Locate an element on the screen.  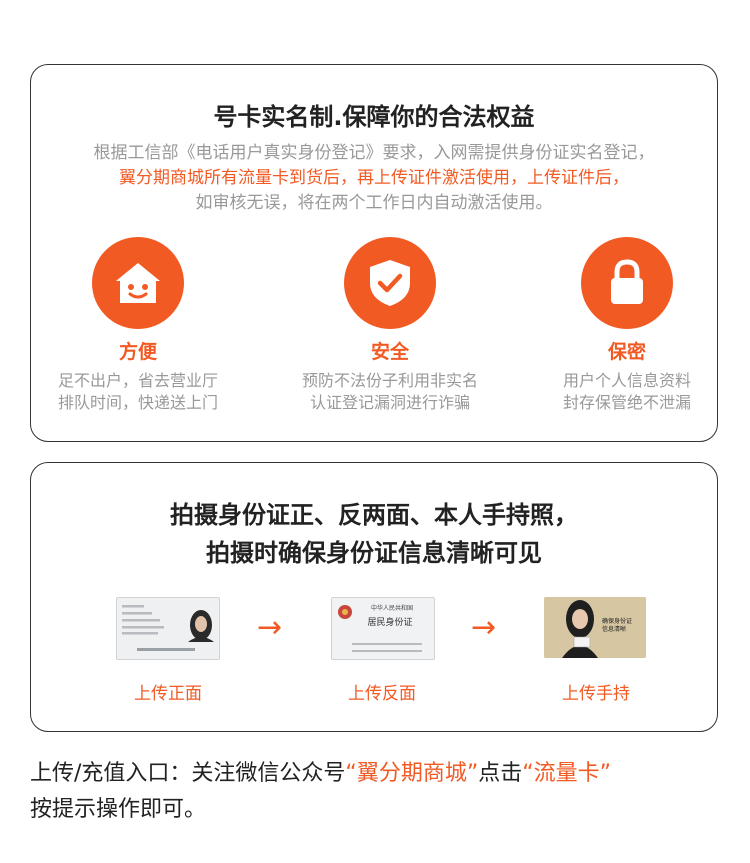
id-card-back-image: 中华人民共和国 居民身份证 is located at coordinates (383, 628).